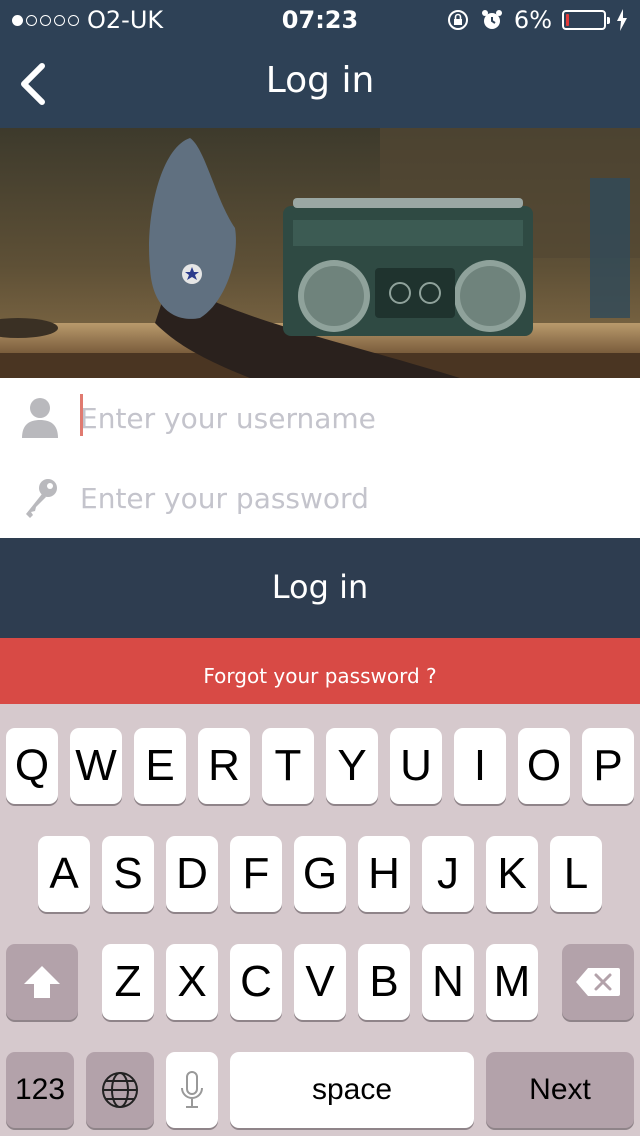 Image resolution: width=640 pixels, height=1136 pixels. I want to click on key-r: R, so click(224, 766).